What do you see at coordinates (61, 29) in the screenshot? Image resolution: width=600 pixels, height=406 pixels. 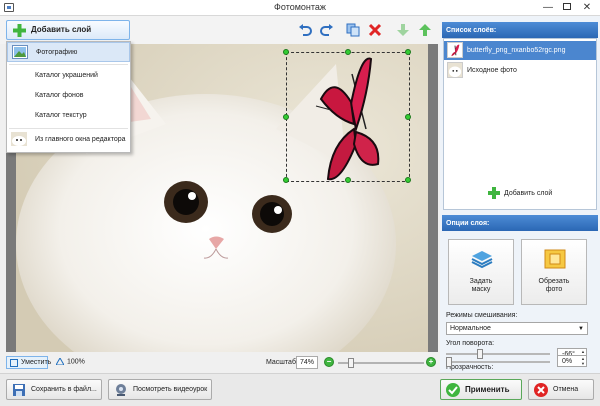 I see `add-layer-label: Добавить слой` at bounding box center [61, 29].